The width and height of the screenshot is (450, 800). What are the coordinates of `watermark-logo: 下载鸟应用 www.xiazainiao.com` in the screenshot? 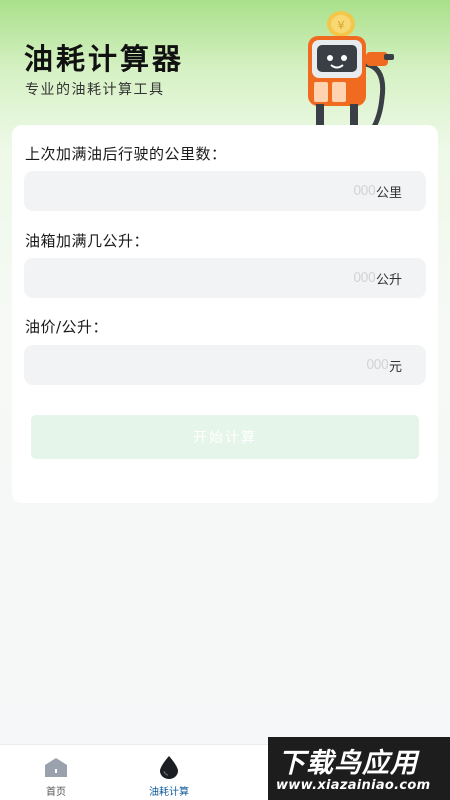 It's located at (359, 768).